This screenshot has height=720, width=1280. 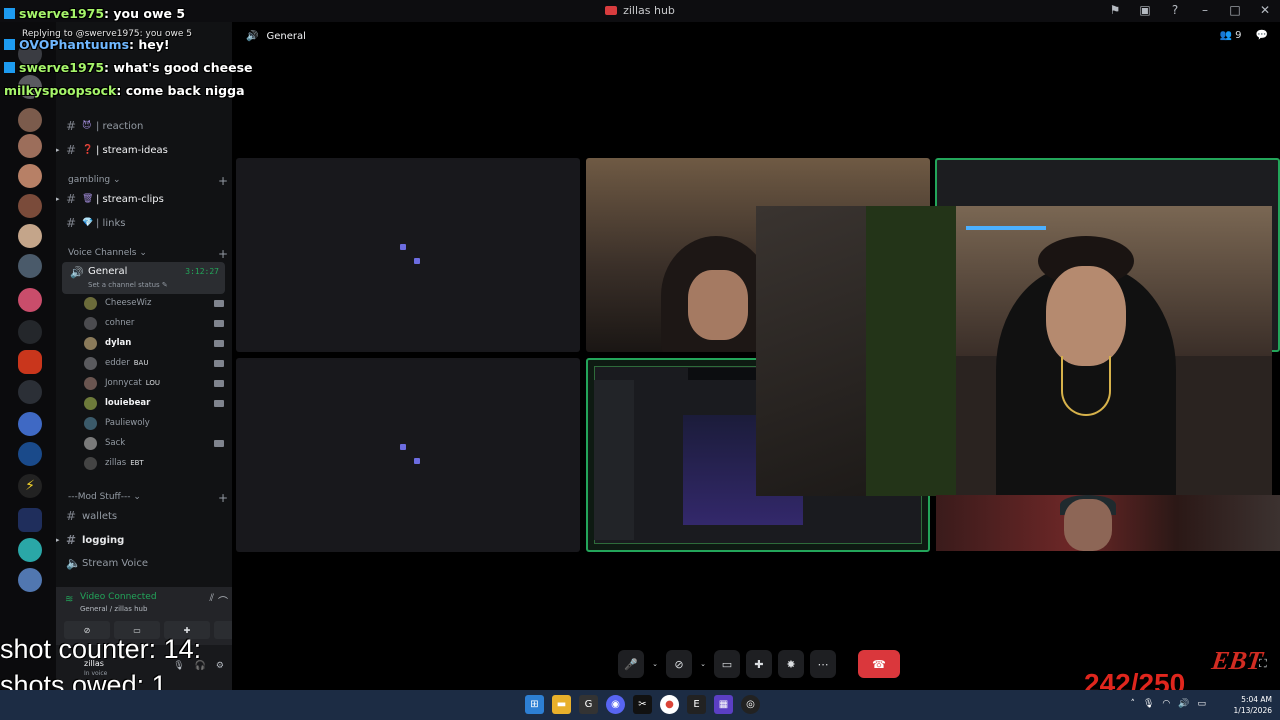 I want to click on taskbar-clock: 5:04 AM 1/13/2026, so click(x=1253, y=705).